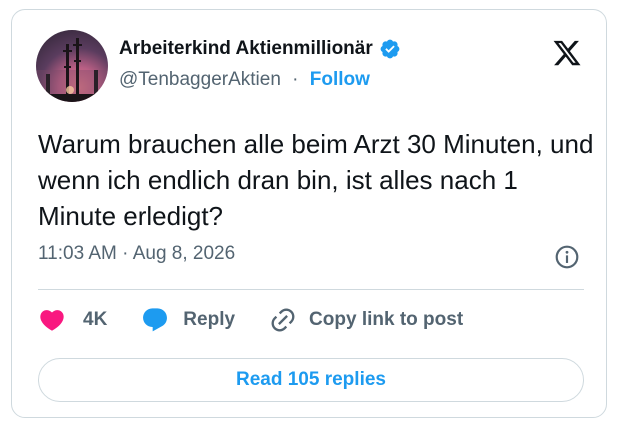 This screenshot has width=620, height=430. Describe the element at coordinates (311, 289) in the screenshot. I see `divider` at that location.